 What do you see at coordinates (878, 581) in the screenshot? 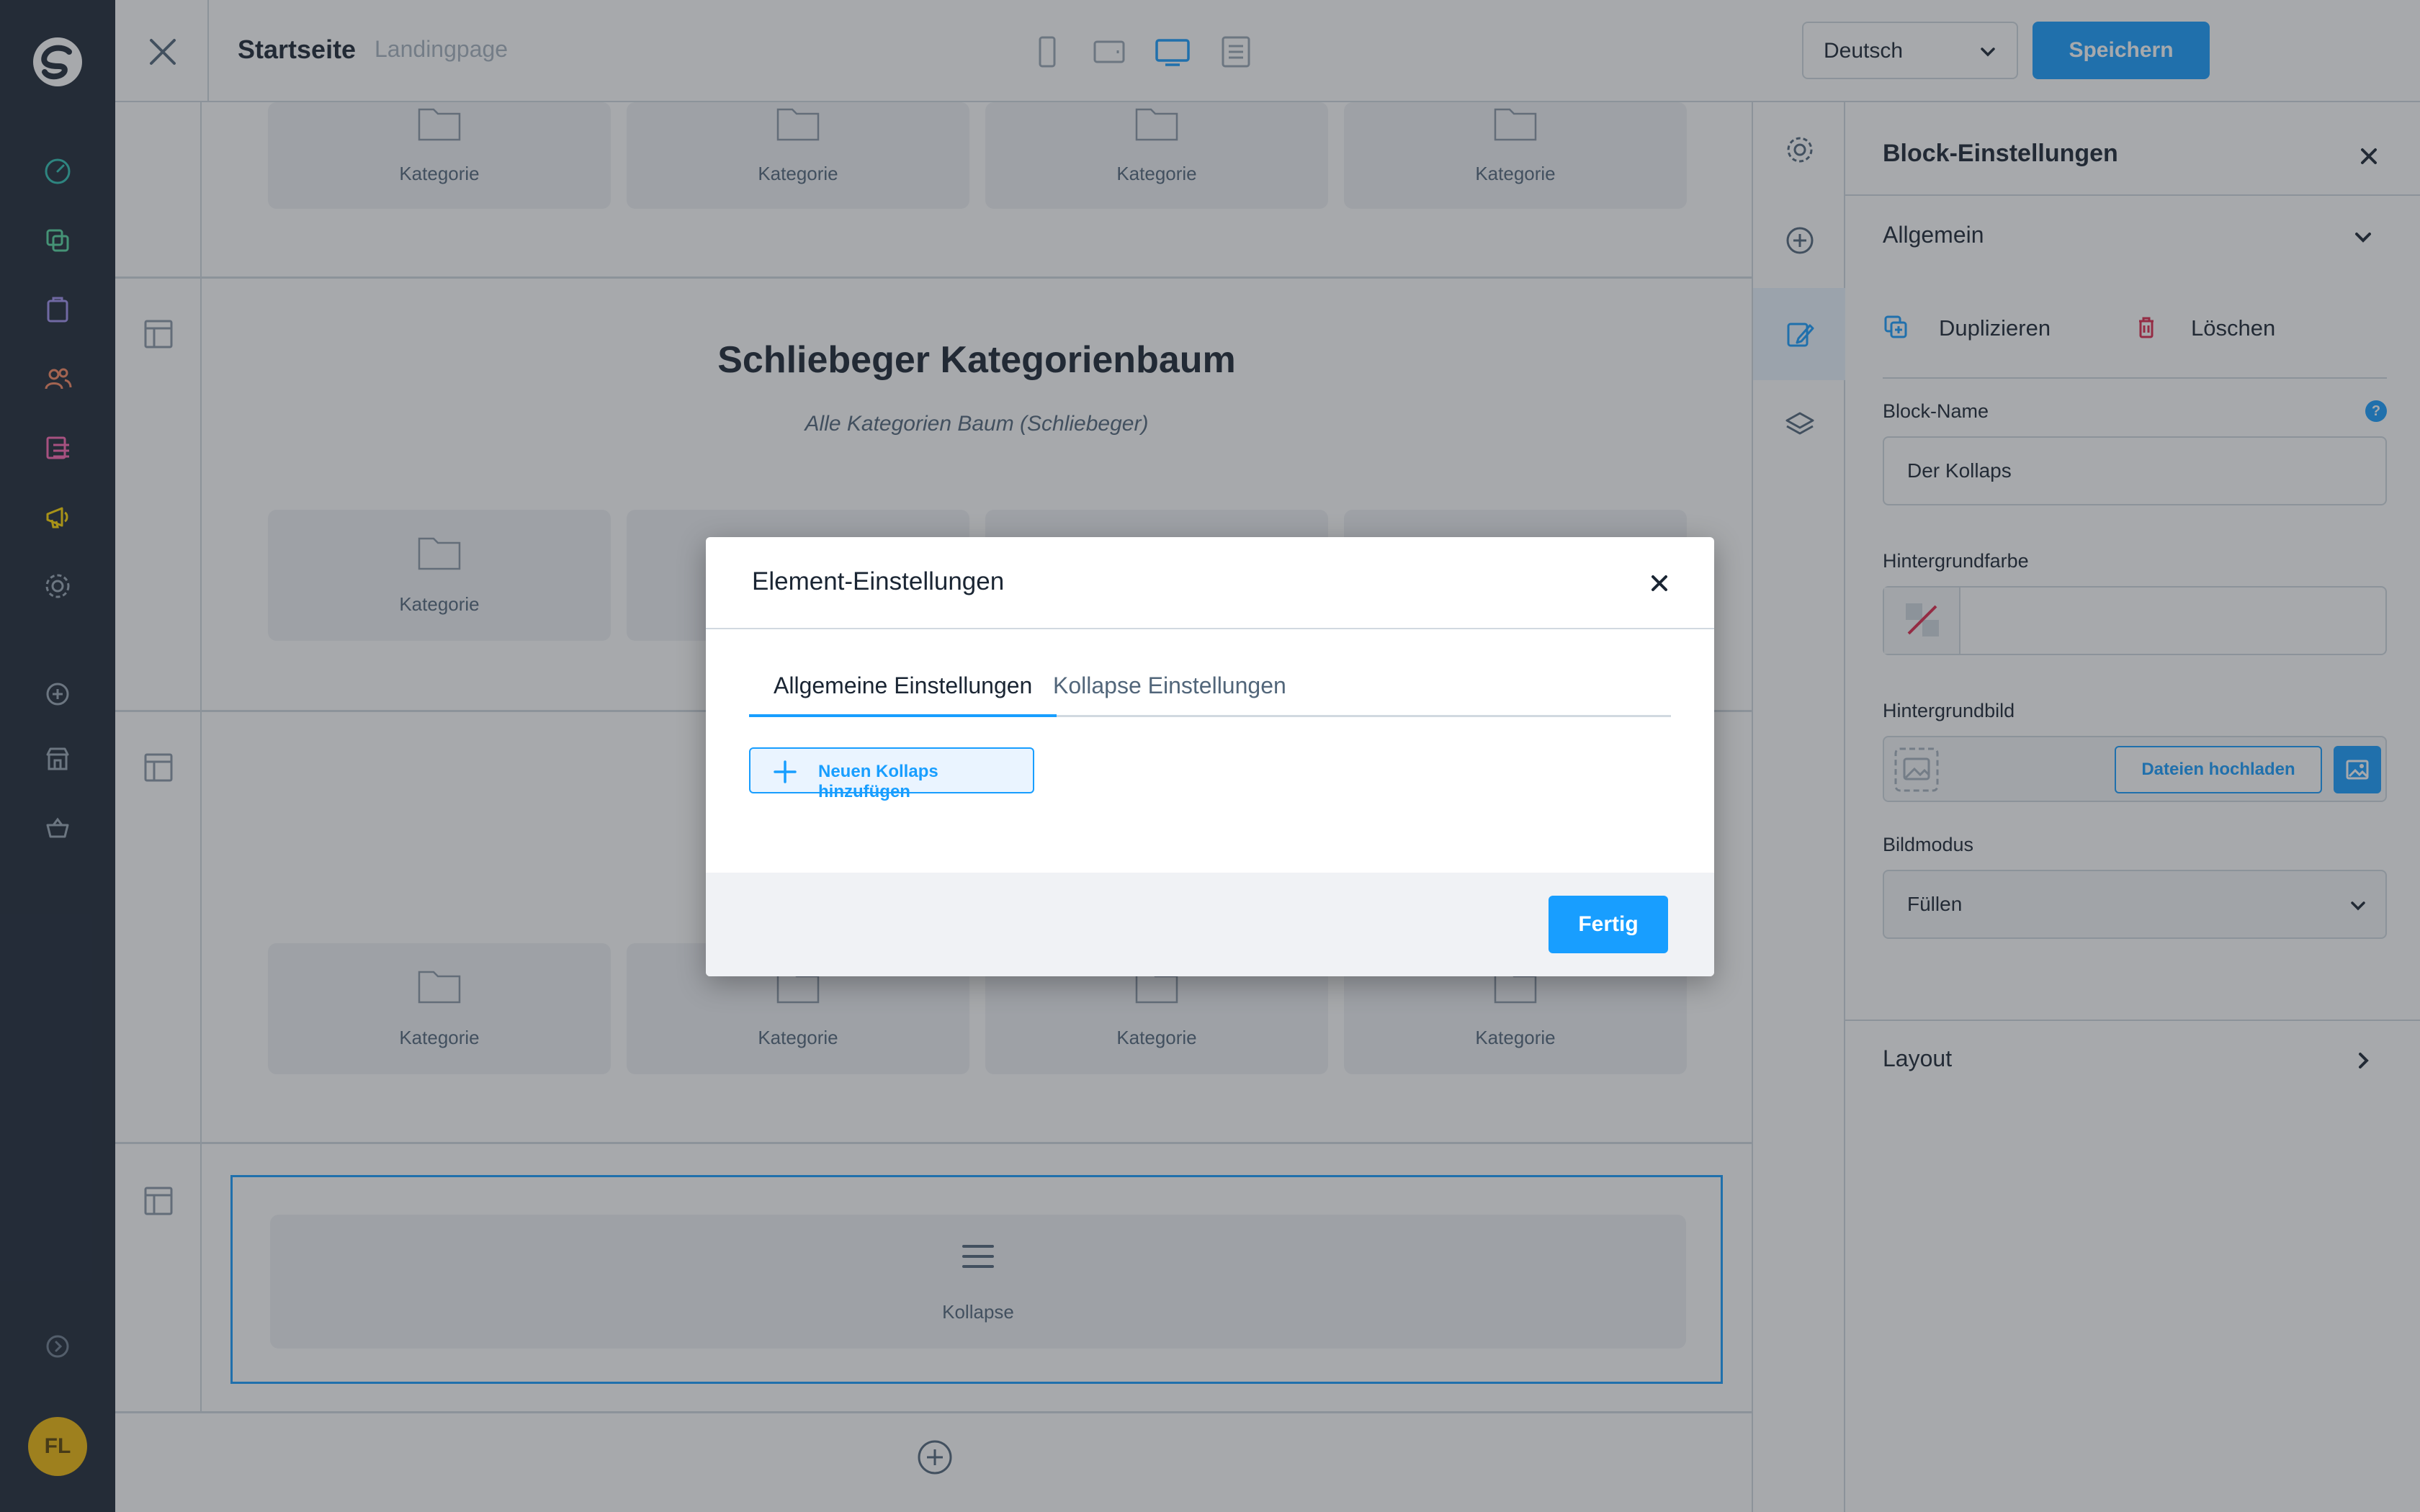
I see `modal-title: Element-Einstellungen` at bounding box center [878, 581].